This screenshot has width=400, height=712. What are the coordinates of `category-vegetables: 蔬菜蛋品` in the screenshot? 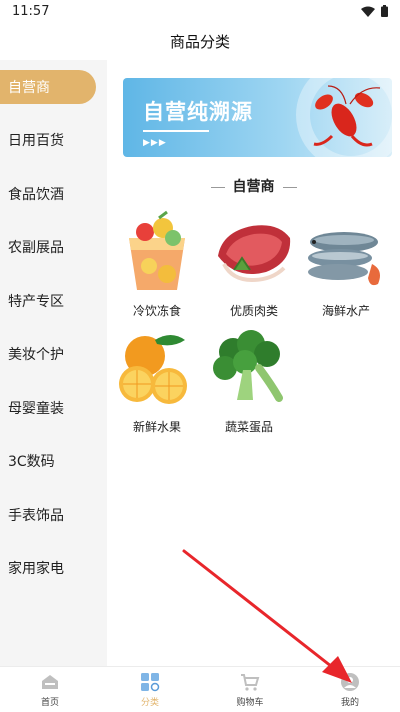 It's located at (249, 380).